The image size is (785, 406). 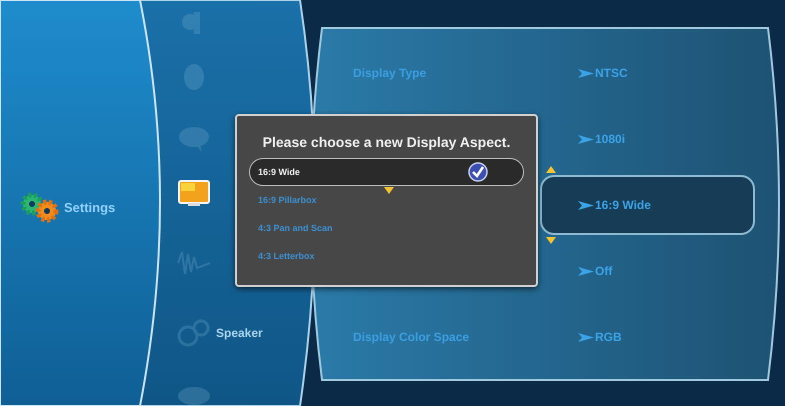 I want to click on setting-label: Display Type, so click(x=389, y=73).